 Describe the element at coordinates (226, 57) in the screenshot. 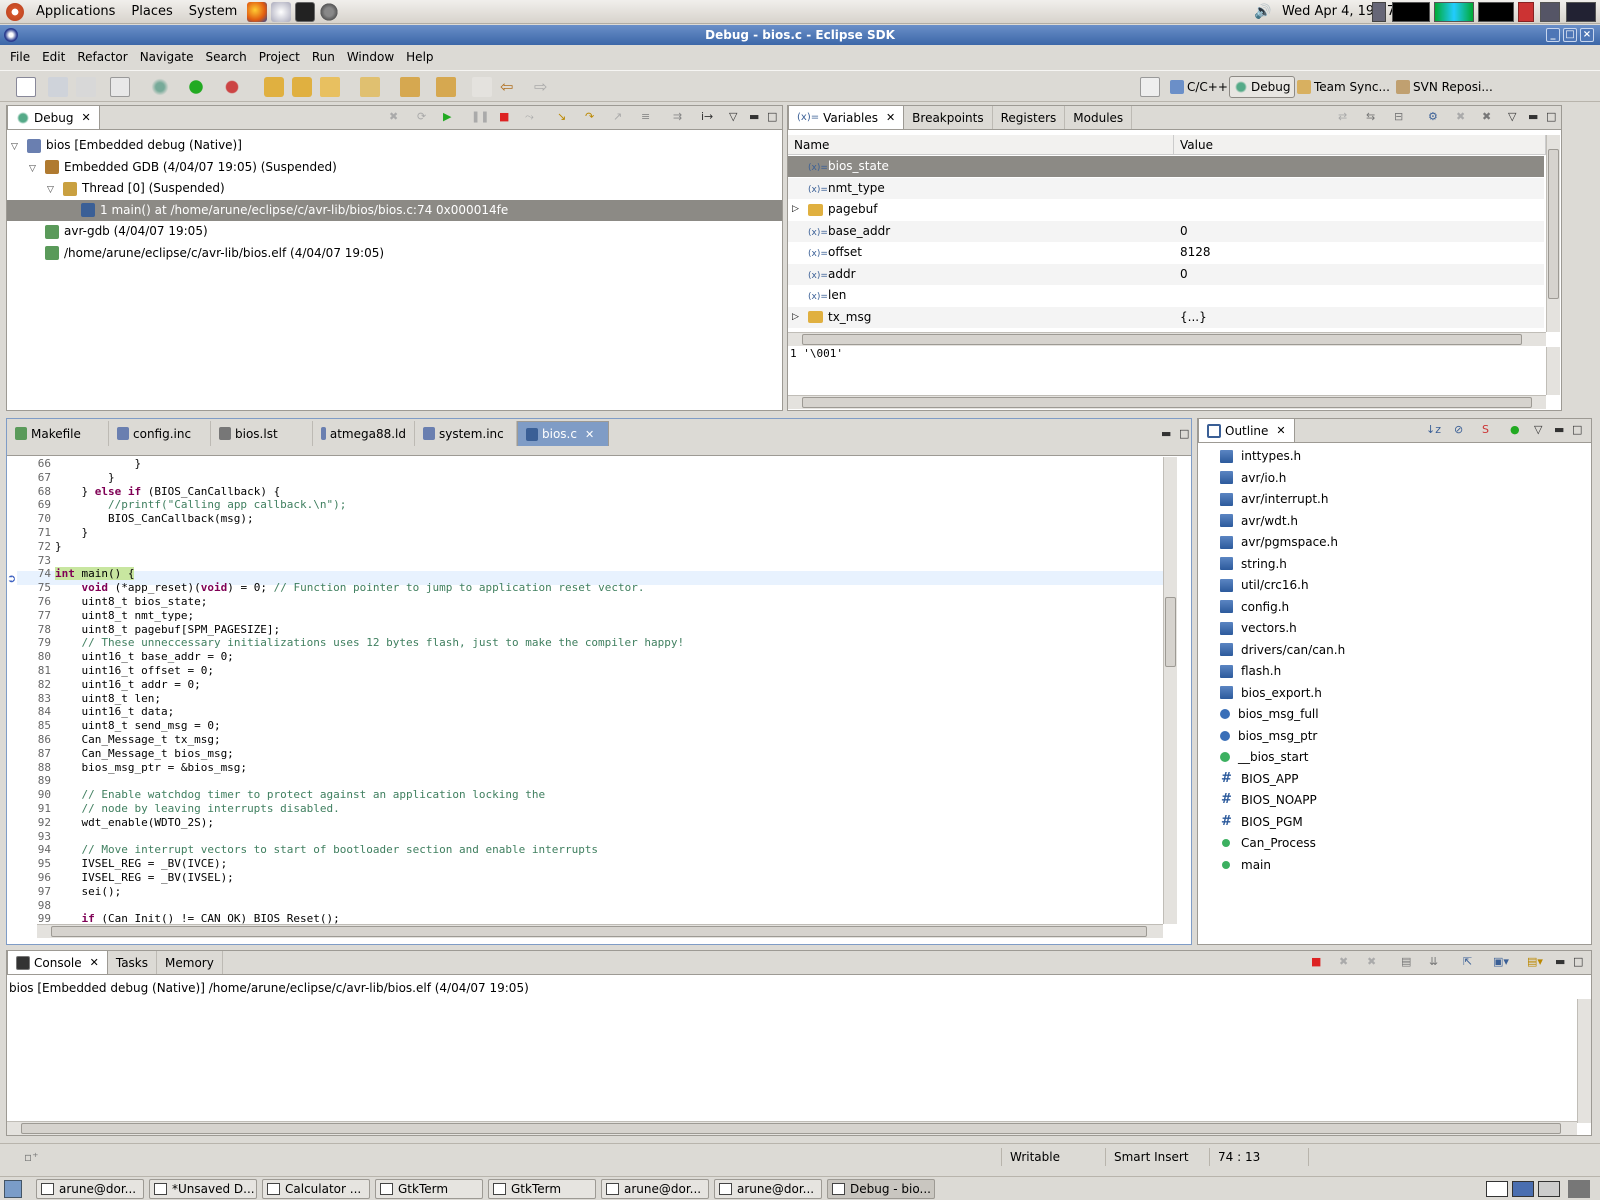

I see `menu-search: Search` at that location.